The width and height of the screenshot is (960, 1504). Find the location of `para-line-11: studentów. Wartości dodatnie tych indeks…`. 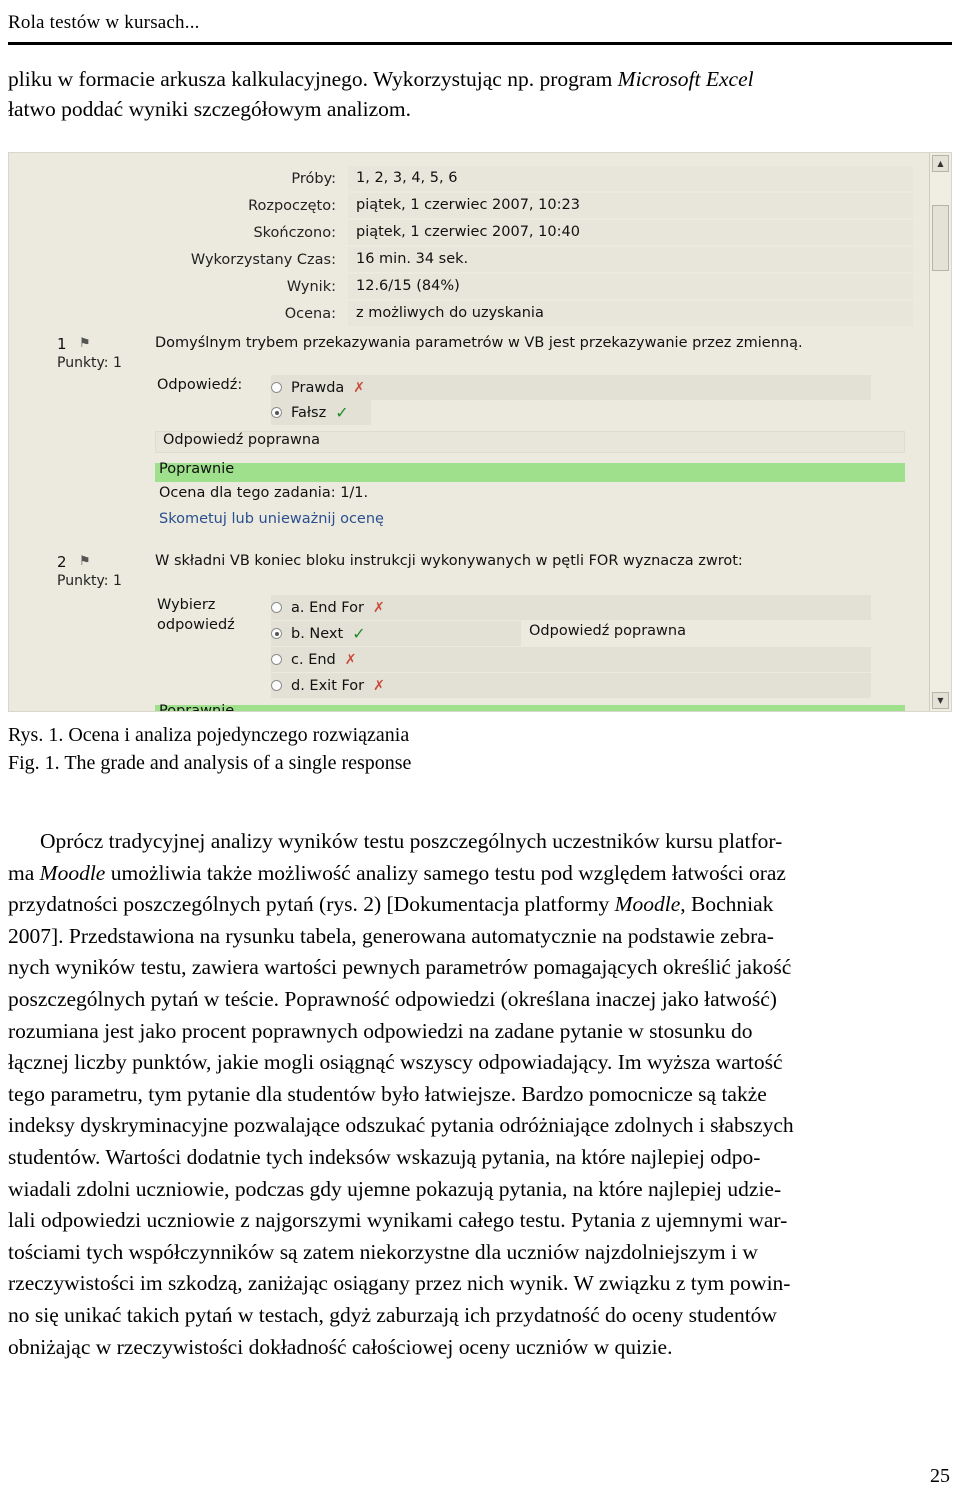

para-line-11: studentów. Wartości dodatnie tych indeks… is located at coordinates (384, 1156).